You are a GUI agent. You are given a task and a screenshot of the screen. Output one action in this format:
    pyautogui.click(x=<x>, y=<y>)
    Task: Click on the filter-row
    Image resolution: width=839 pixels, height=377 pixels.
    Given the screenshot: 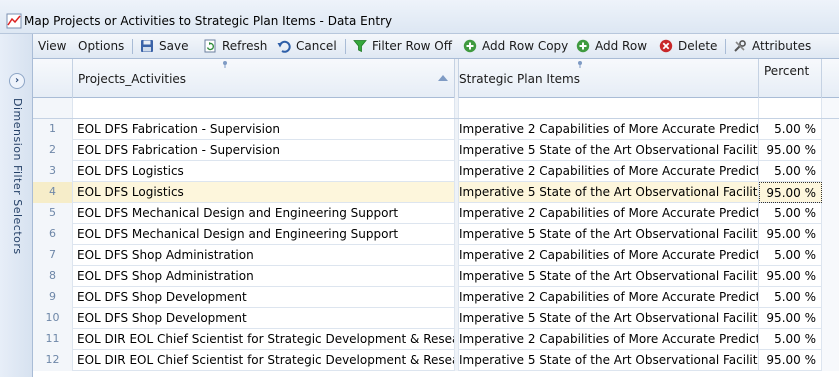 What is the action you would take?
    pyautogui.click(x=436, y=108)
    